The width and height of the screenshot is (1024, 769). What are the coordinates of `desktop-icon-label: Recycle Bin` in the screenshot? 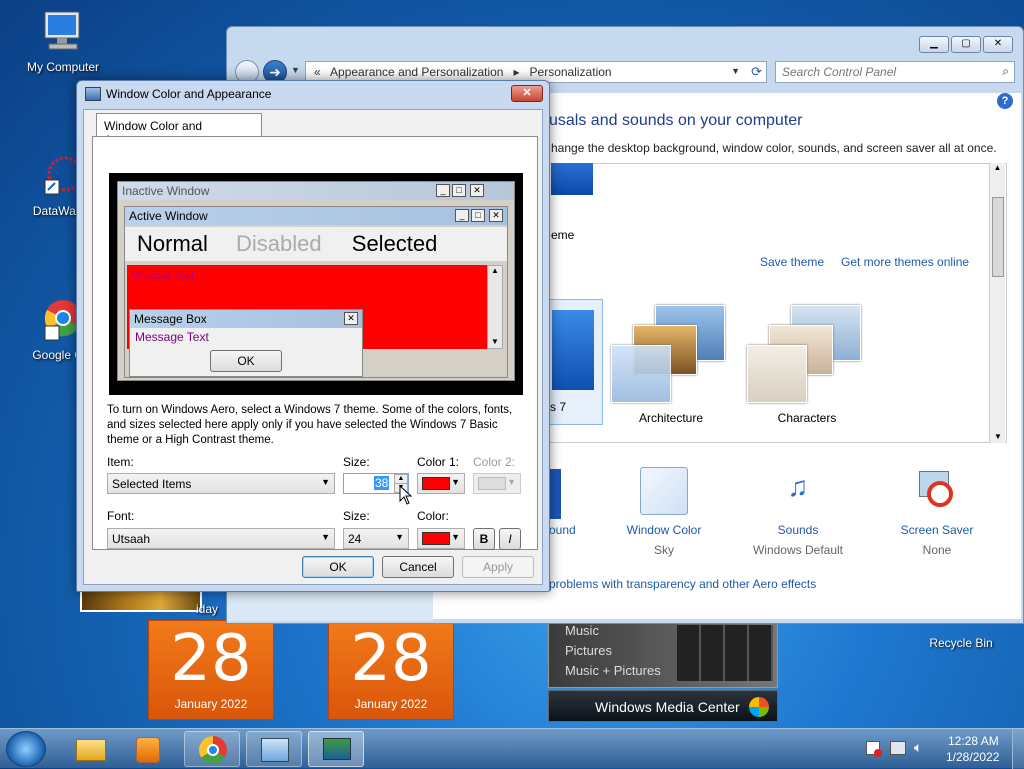 It's located at (961, 643).